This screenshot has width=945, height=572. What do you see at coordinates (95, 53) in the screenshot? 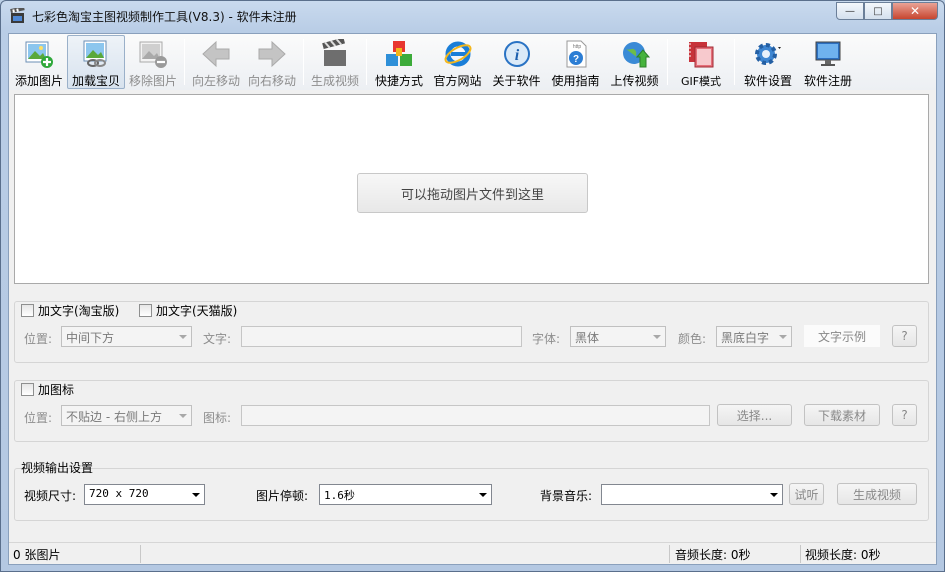
I see `load-item-icon` at bounding box center [95, 53].